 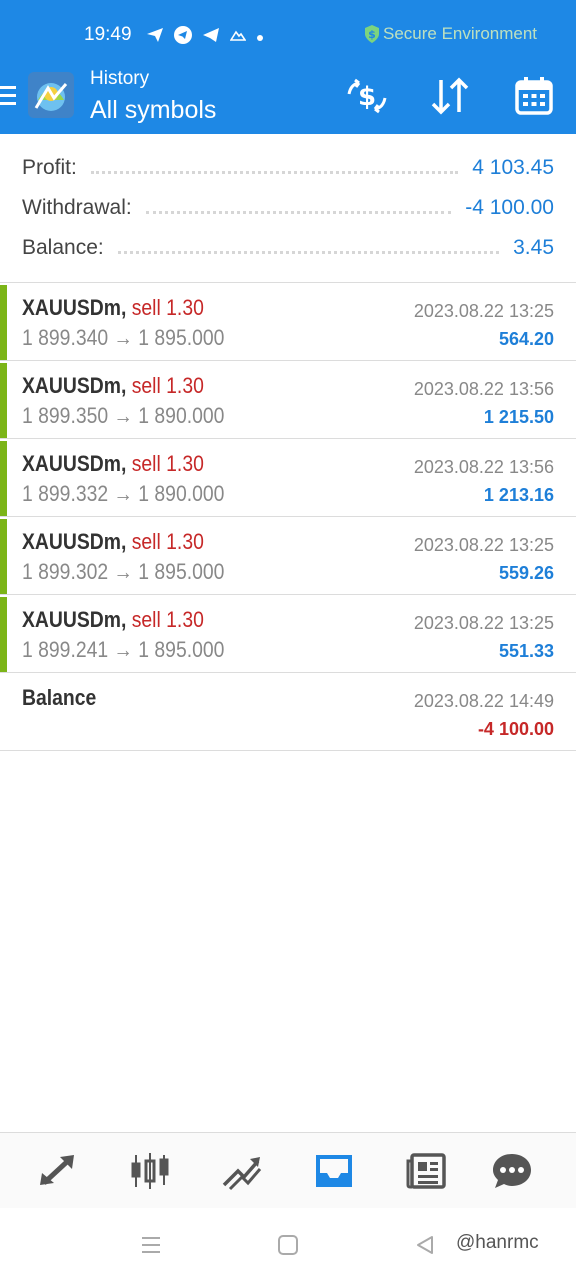 What do you see at coordinates (288, 248) in the screenshot?
I see `summary-balance-row: Balance: 3.45` at bounding box center [288, 248].